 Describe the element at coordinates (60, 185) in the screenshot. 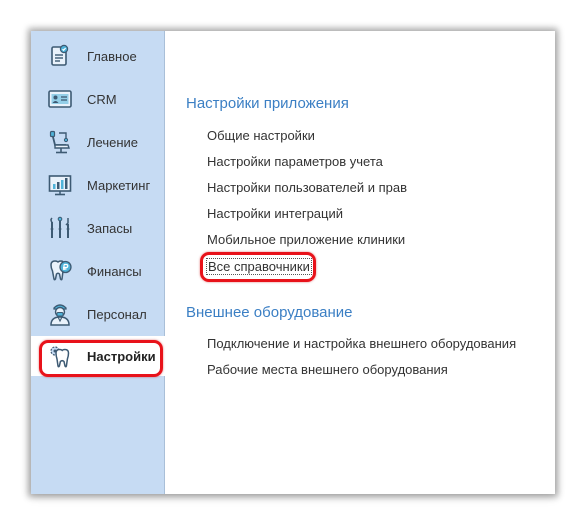

I see `marketing-chart-icon` at that location.